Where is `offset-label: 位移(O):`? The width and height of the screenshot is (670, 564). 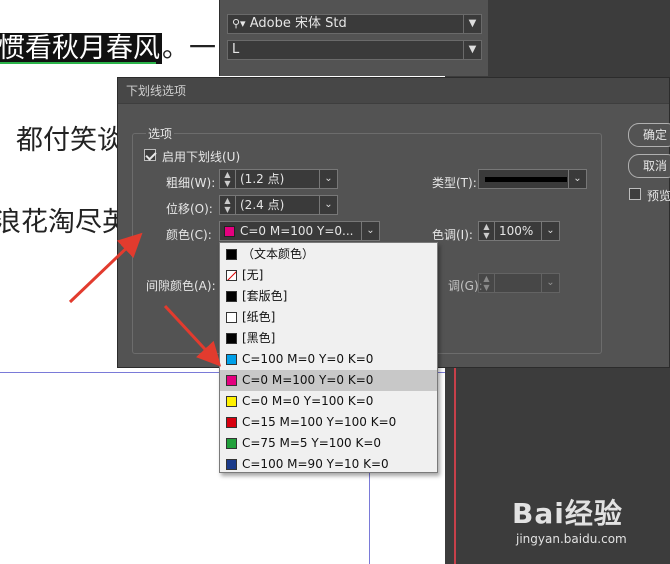
offset-label: 位移(O): is located at coordinates (189, 209).